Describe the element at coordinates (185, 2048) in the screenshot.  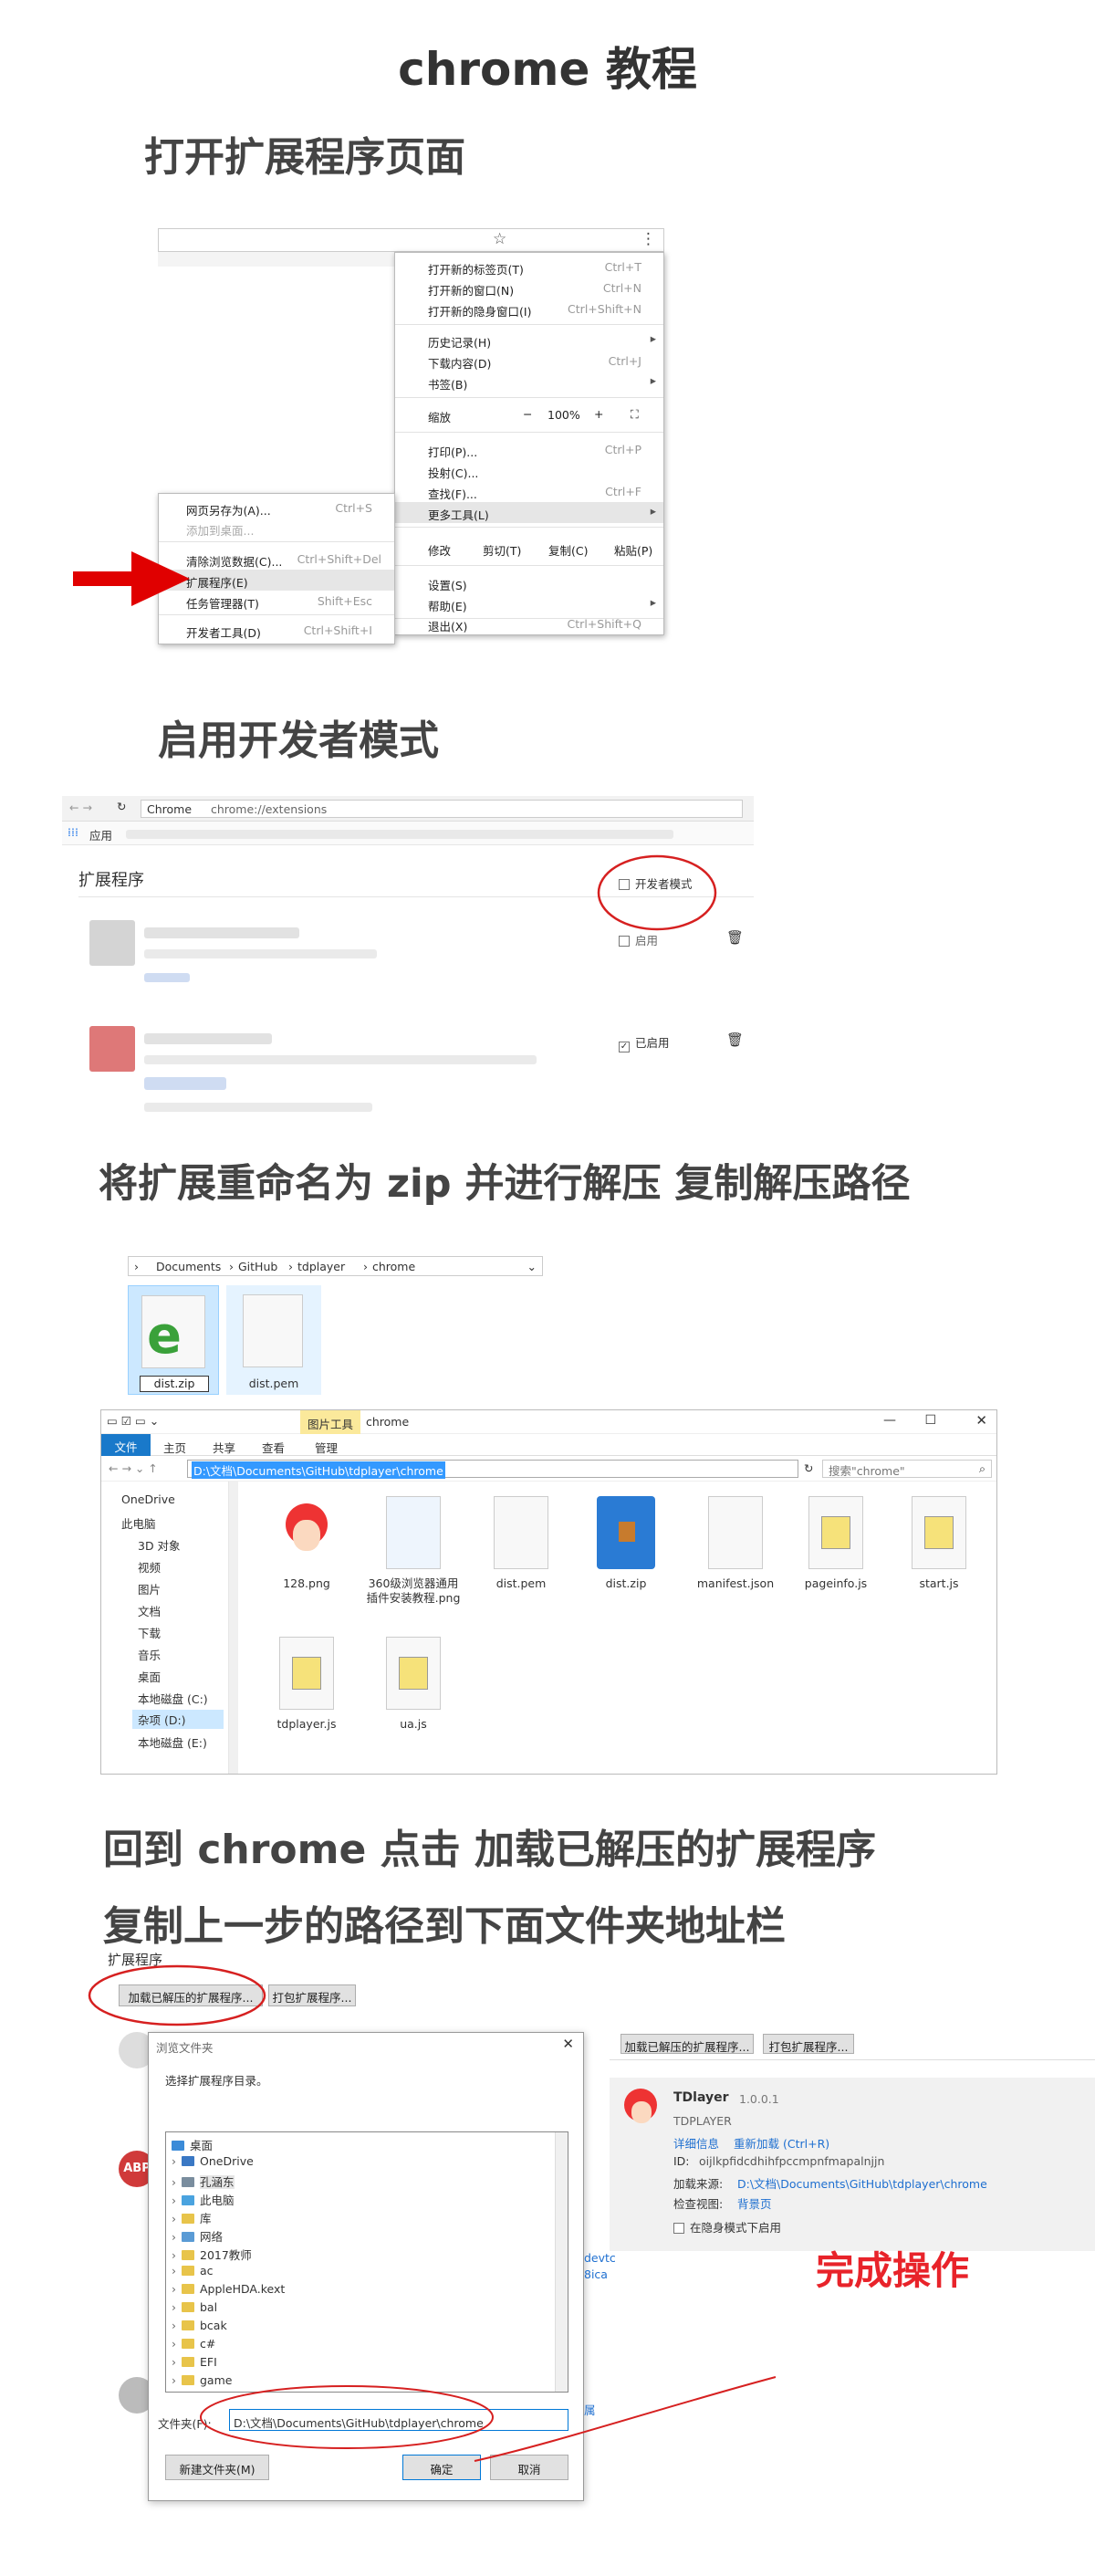
I see `dialog-title: 浏览文件夹` at that location.